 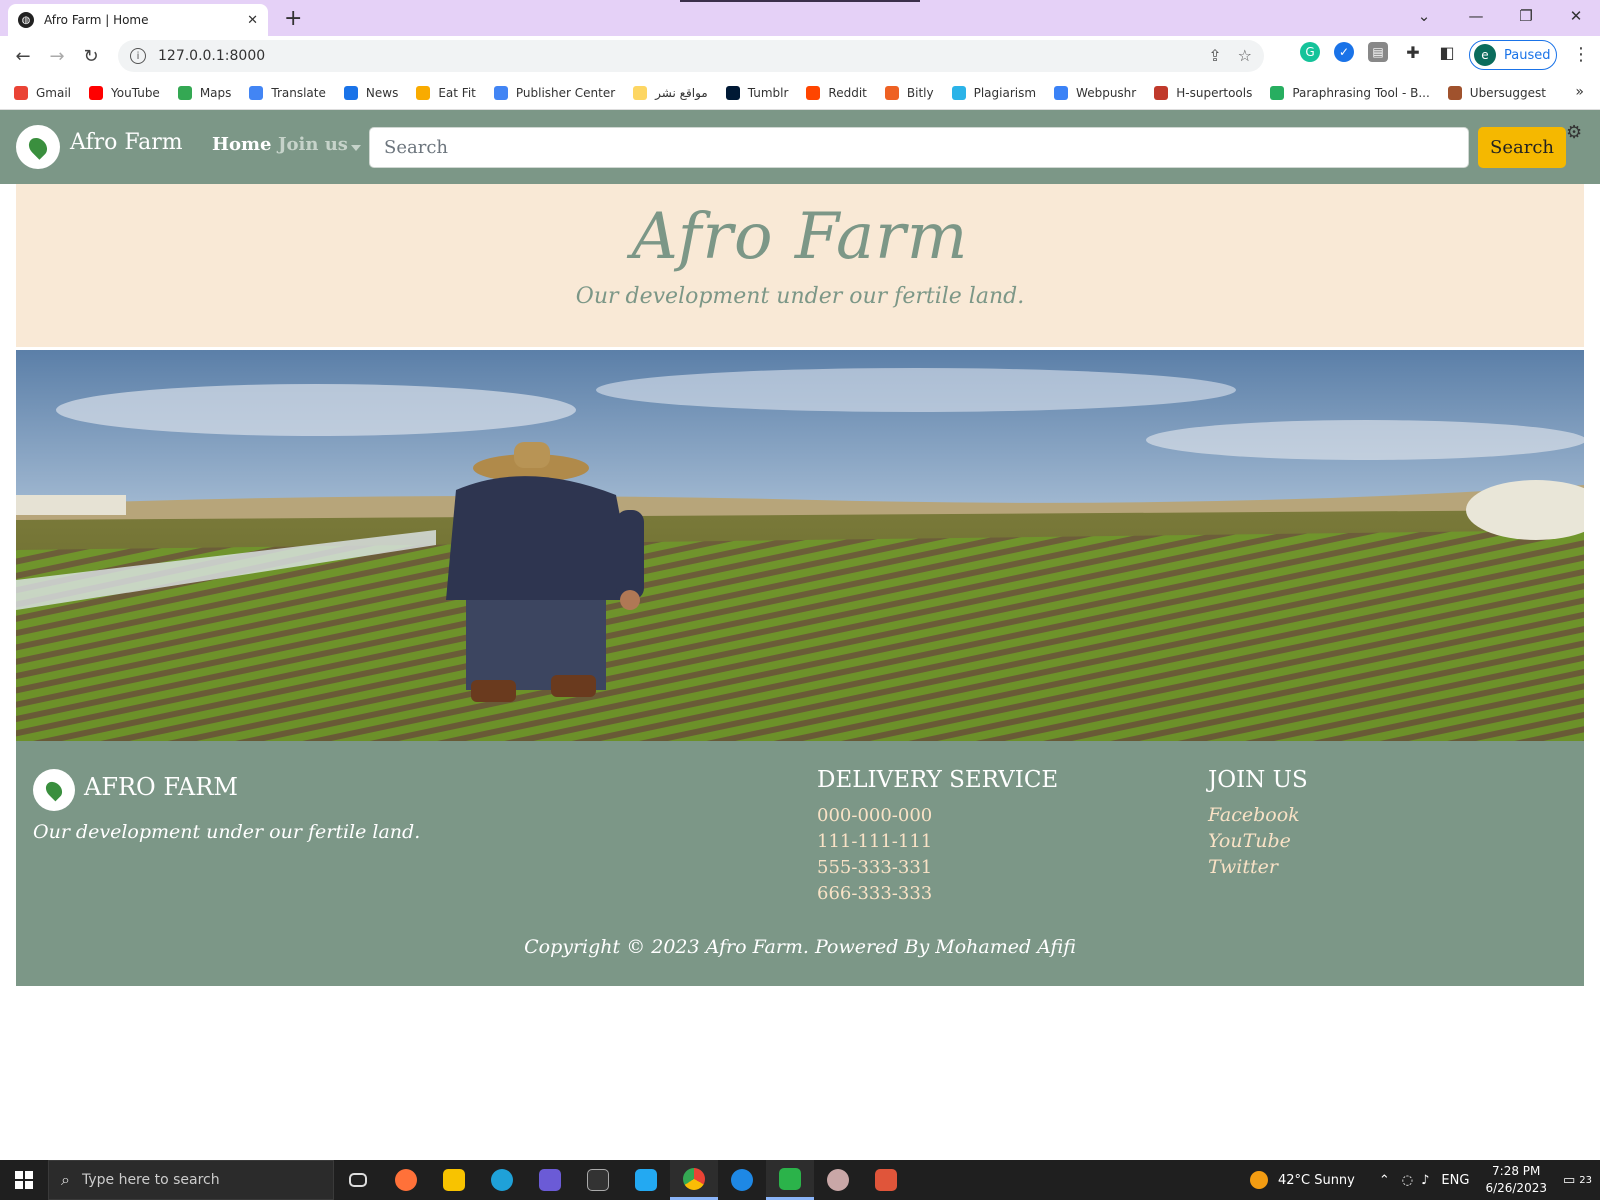 I want to click on extension-check-icon: ✓, so click(x=1344, y=52).